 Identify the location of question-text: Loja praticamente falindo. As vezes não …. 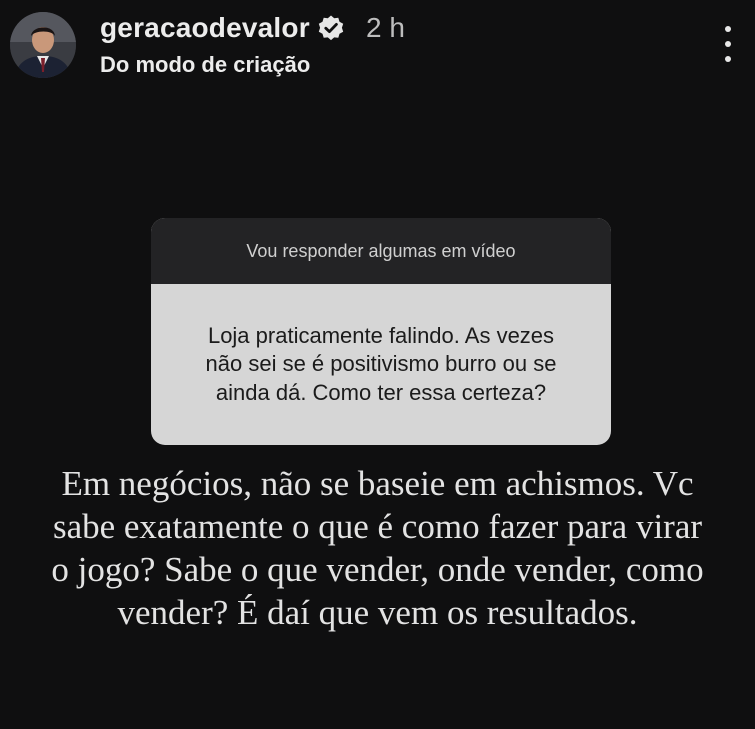
(381, 363).